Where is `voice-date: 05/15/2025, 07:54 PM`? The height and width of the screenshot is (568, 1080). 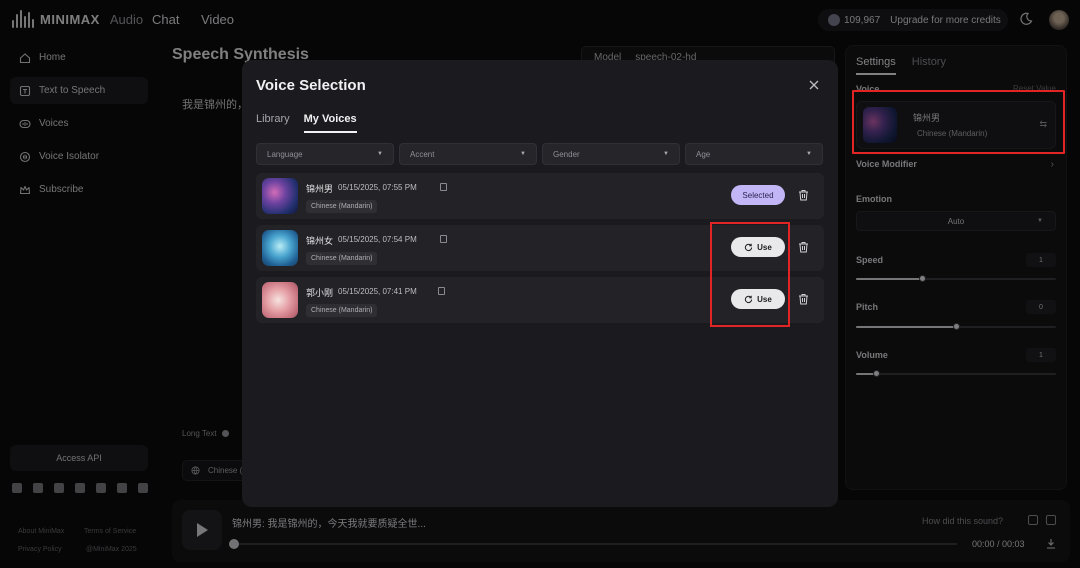 voice-date: 05/15/2025, 07:54 PM is located at coordinates (377, 239).